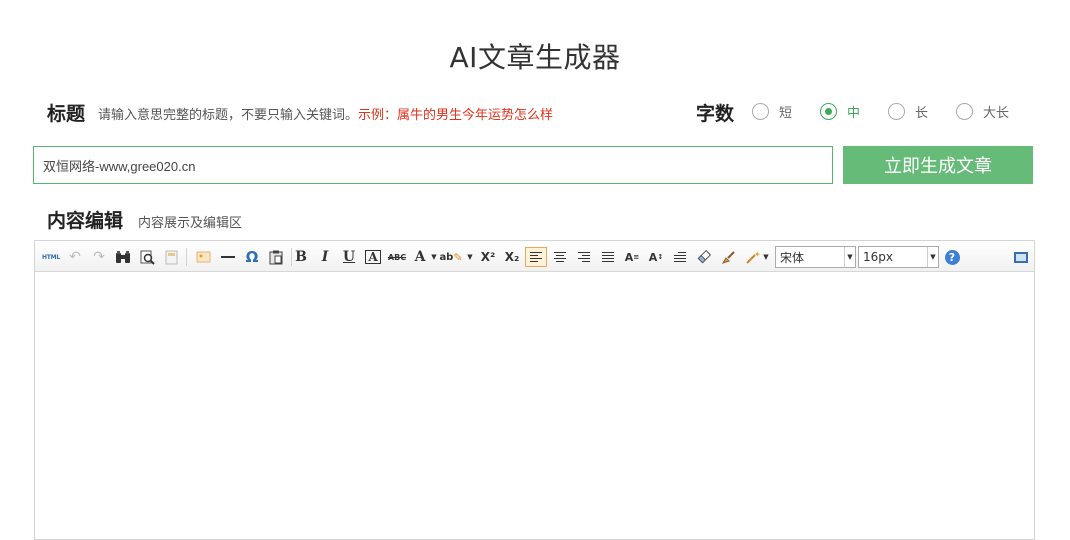  I want to click on font-size-value: 16px, so click(878, 257).